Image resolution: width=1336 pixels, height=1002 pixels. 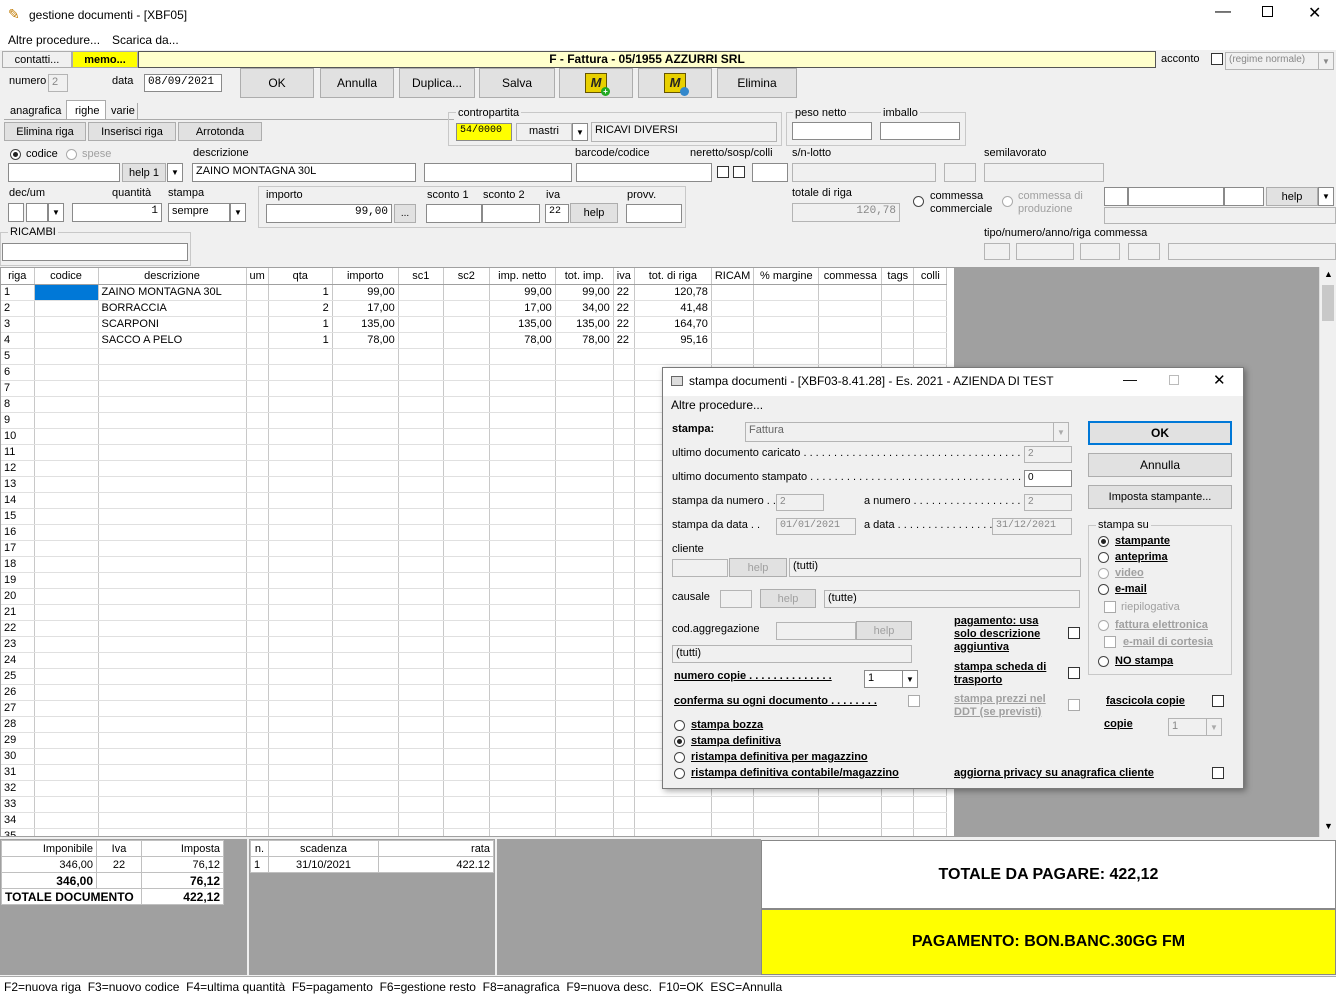 I want to click on dlg-riepilogativa-checkbox, so click(x=1110, y=607).